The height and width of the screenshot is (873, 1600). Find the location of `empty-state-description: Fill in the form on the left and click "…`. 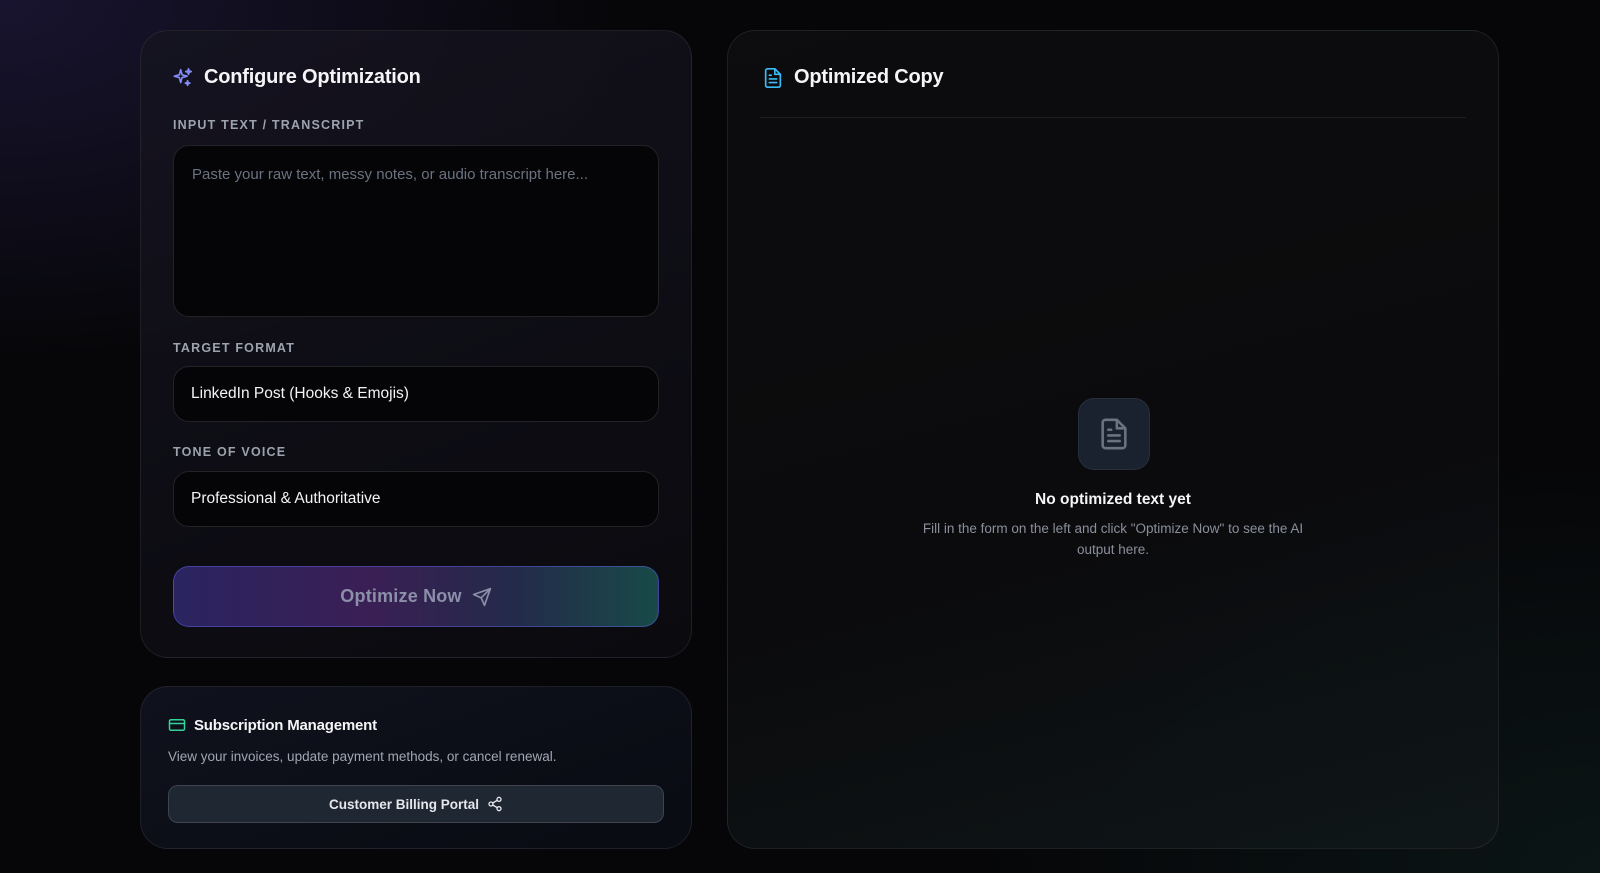

empty-state-description: Fill in the form on the left and click "… is located at coordinates (1113, 539).